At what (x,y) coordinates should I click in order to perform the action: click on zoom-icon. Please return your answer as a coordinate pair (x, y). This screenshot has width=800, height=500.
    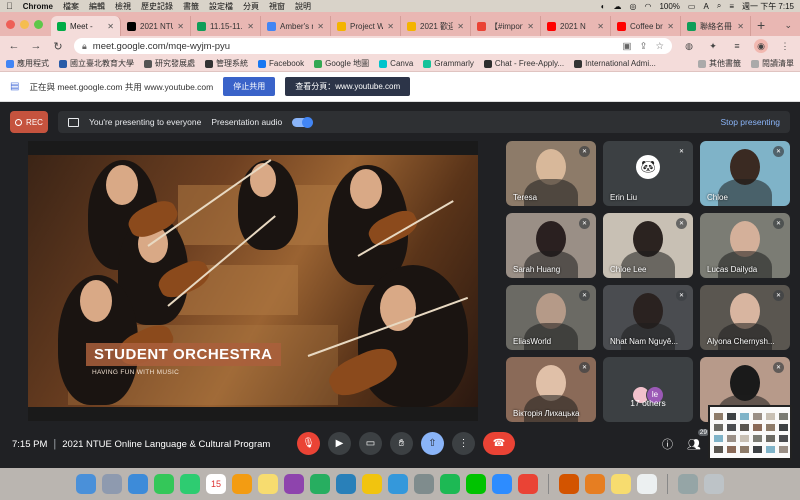
    Looking at the image, I should click on (502, 484).